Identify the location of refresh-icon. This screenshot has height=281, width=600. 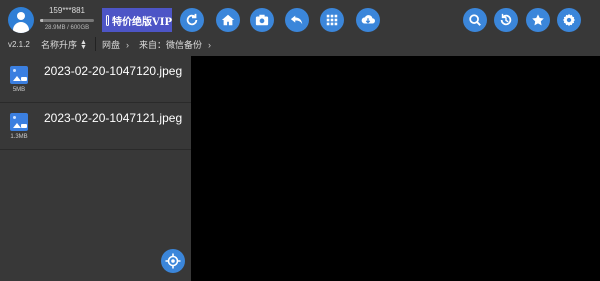
(192, 19).